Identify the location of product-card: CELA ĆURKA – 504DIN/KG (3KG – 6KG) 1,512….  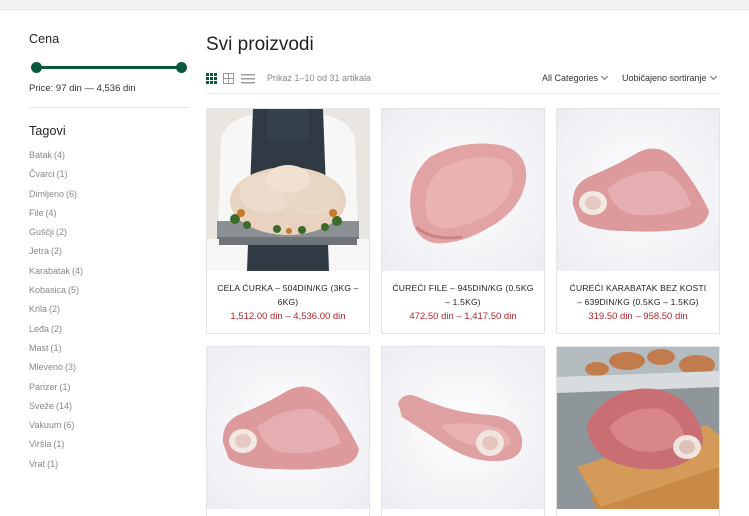
(288, 221).